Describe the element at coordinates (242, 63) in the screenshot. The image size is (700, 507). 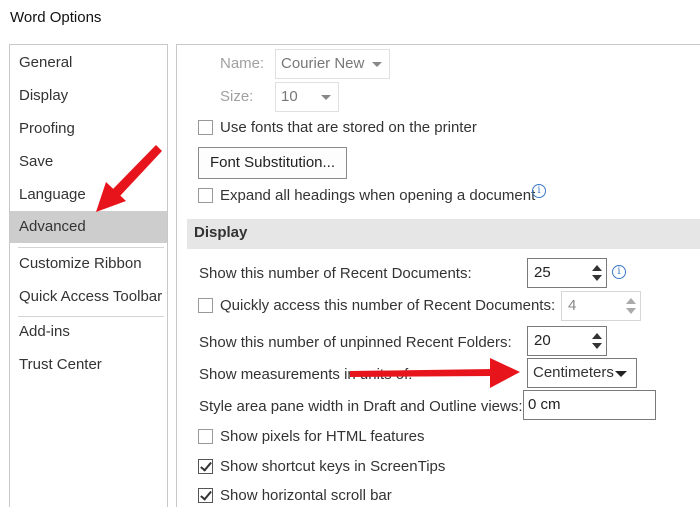
I see `font-name-label: Name:` at that location.